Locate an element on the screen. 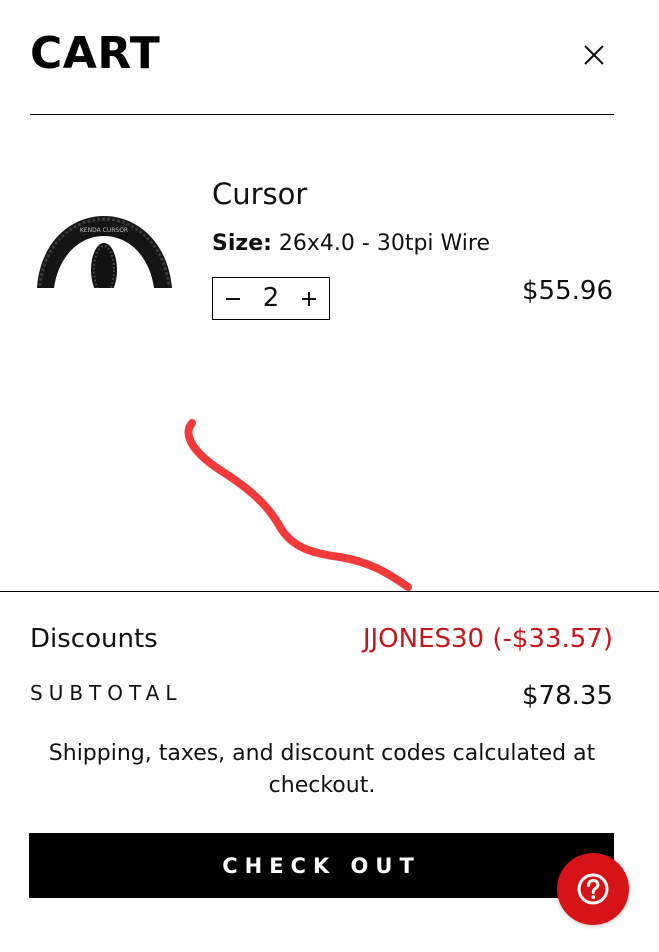 The height and width of the screenshot is (952, 659). subtotal-label: SUBTOTAL is located at coordinates (106, 693).